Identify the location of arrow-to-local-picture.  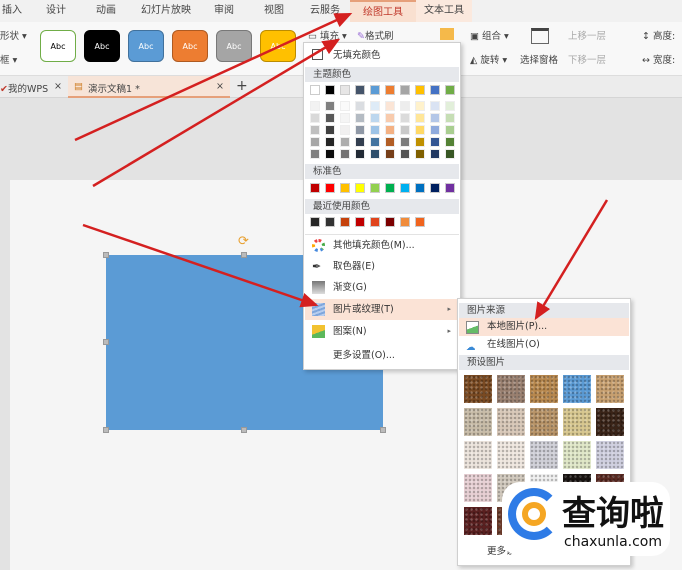
(571, 260).